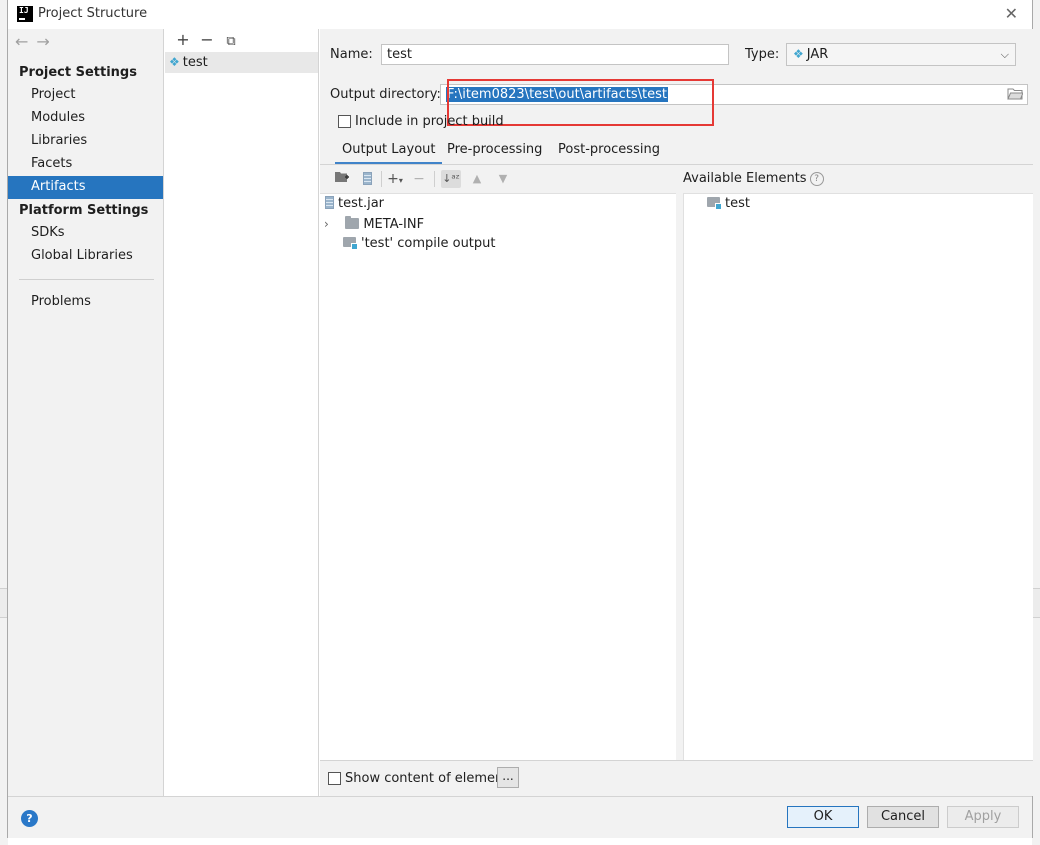  What do you see at coordinates (195, 62) in the screenshot?
I see `artifact-name: test` at bounding box center [195, 62].